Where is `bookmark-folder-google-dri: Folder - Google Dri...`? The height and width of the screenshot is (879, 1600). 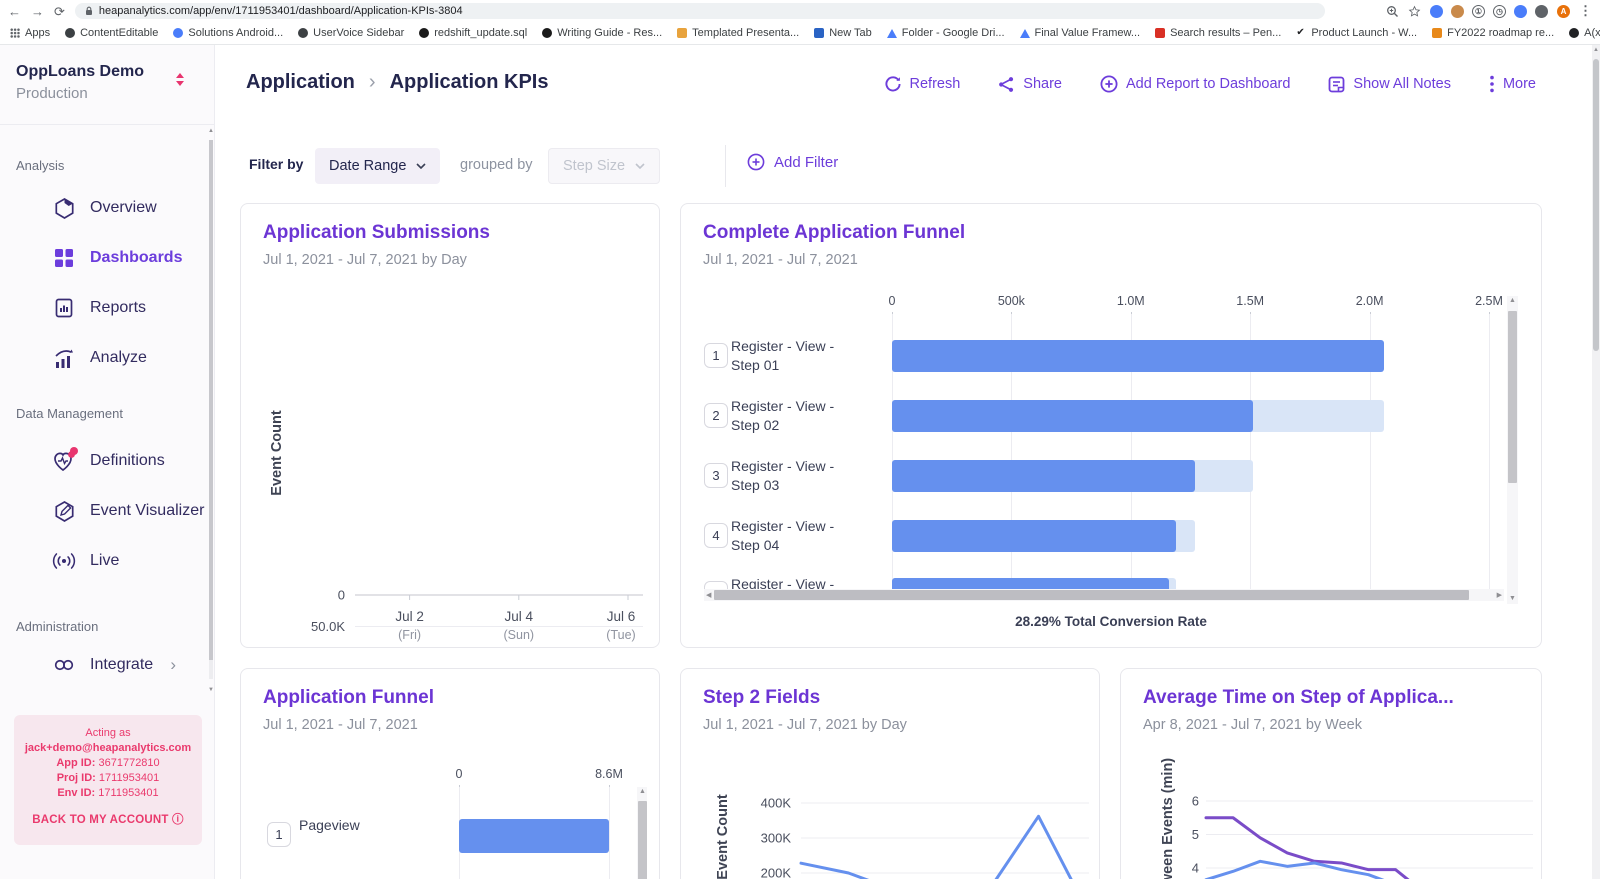 bookmark-folder-google-dri: Folder - Google Dri... is located at coordinates (945, 33).